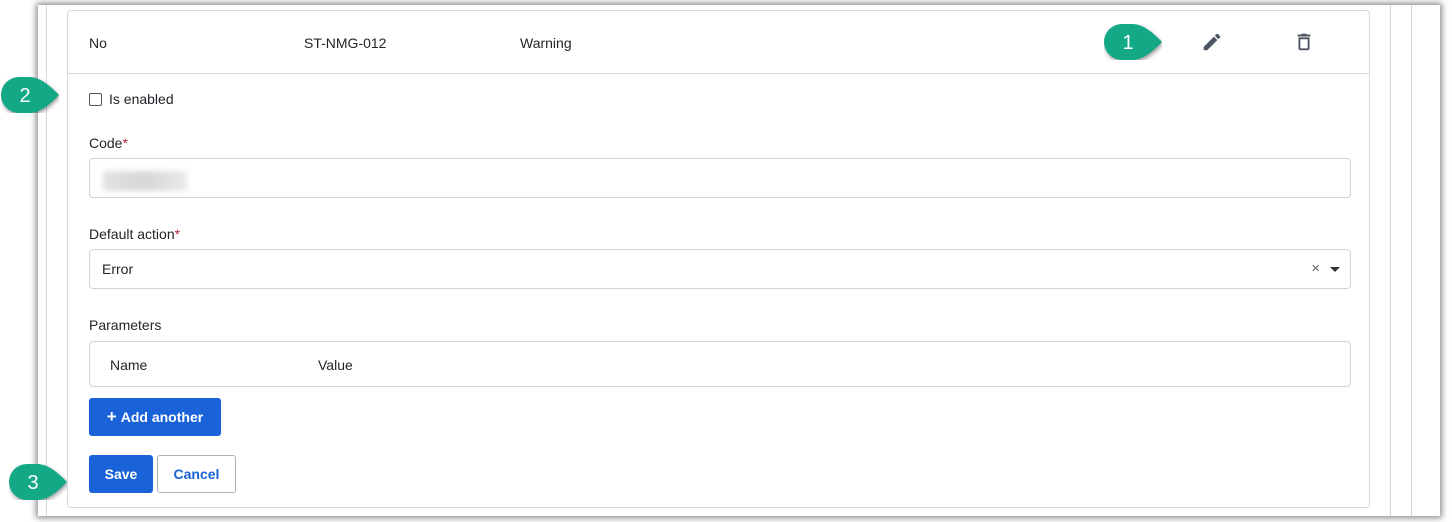 Image resolution: width=1452 pixels, height=522 pixels. What do you see at coordinates (718, 42) in the screenshot?
I see `table-row: No ST-NMG-012 Warning` at bounding box center [718, 42].